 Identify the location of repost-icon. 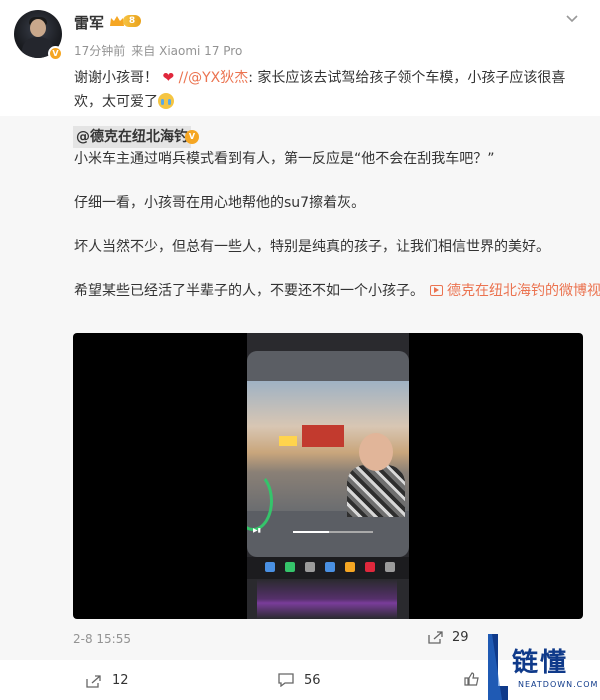
(436, 637).